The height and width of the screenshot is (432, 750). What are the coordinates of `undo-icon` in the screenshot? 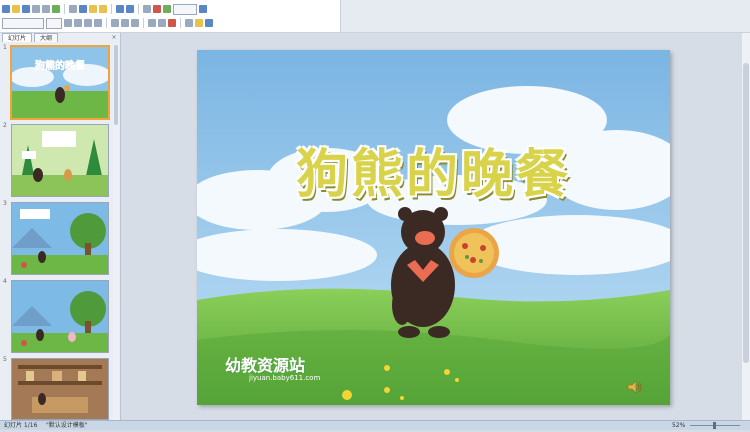 It's located at (120, 9).